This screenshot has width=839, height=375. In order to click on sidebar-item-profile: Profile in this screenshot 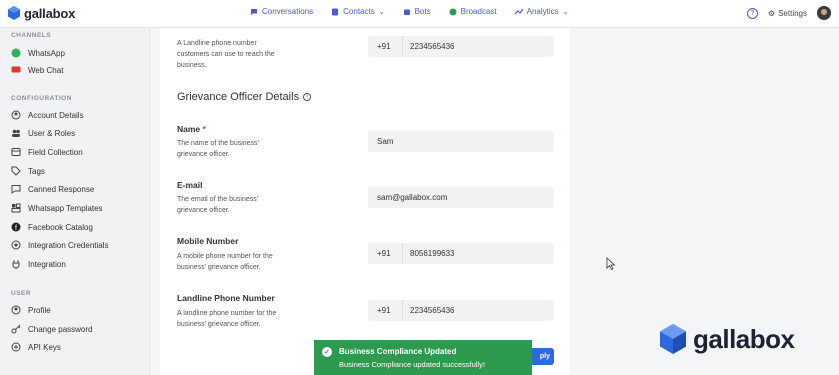, I will do `click(31, 310)`.